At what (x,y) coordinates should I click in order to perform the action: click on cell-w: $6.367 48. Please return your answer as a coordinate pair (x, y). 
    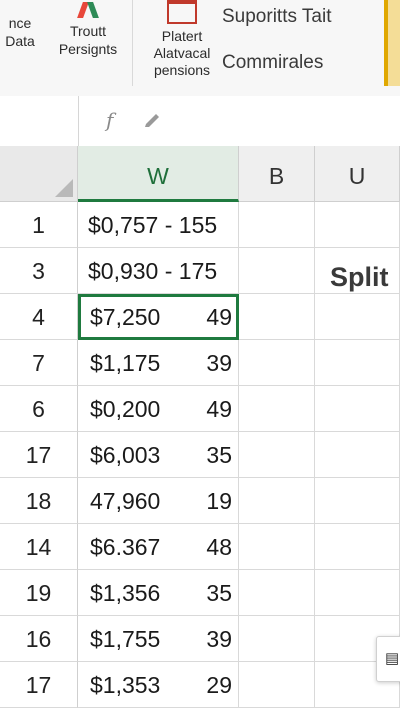
    Looking at the image, I should click on (158, 547).